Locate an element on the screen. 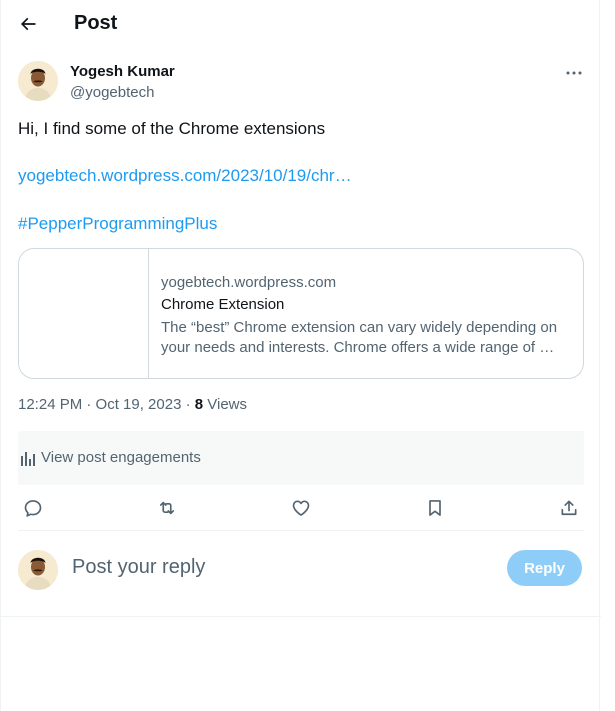 Image resolution: width=615 pixels, height=711 pixels. views-count: 8 is located at coordinates (199, 404).